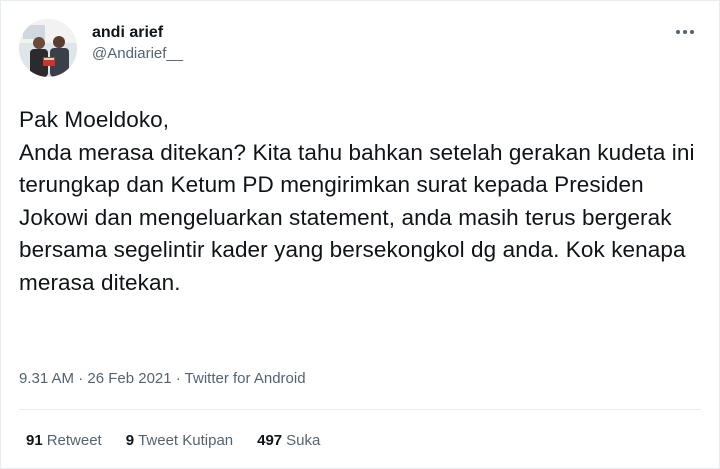  I want to click on tweet-stats: 91 Retweet 9 Tweet Kutipan 497 Suka, so click(173, 441).